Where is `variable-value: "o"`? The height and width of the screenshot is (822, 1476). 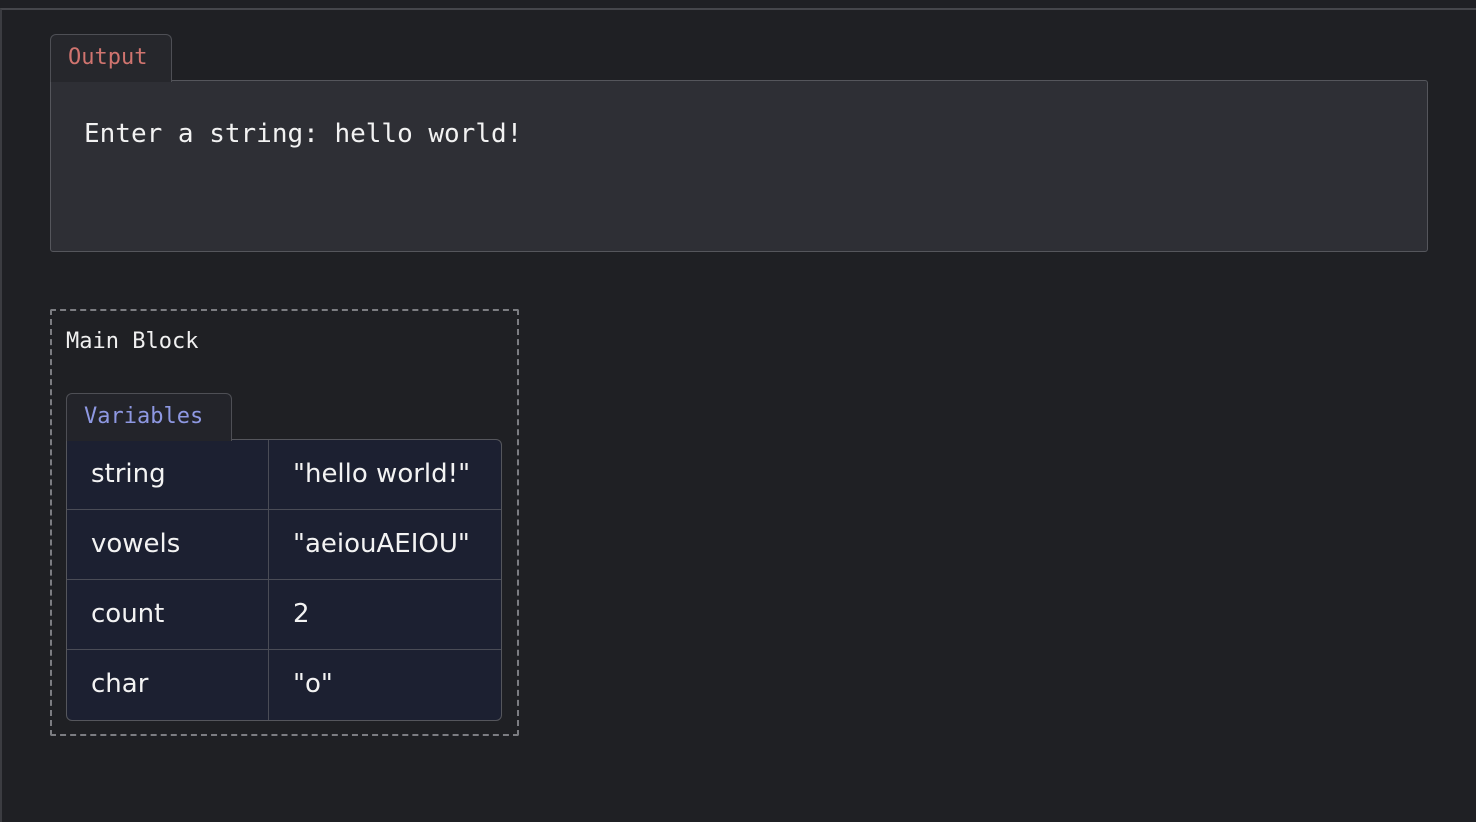
variable-value: "o" is located at coordinates (313, 684).